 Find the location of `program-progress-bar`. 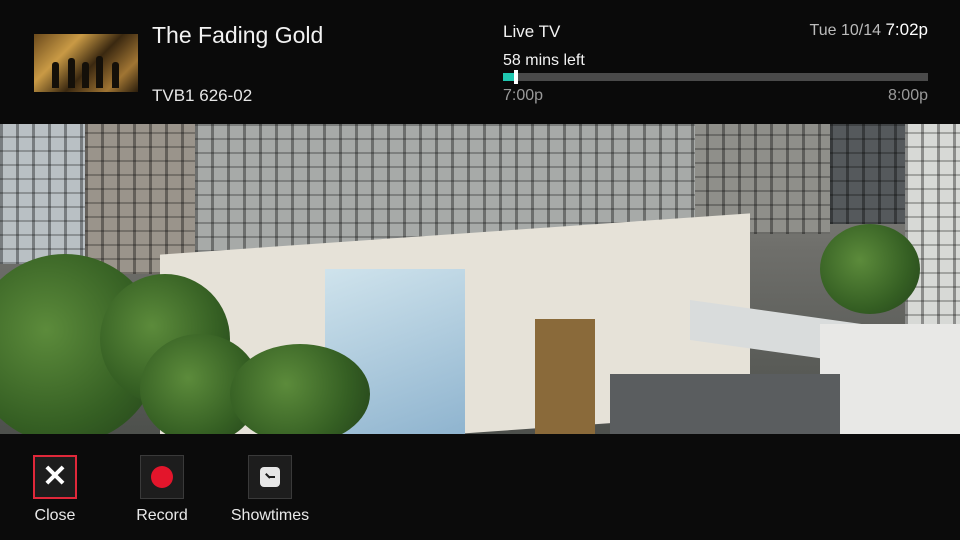

program-progress-bar is located at coordinates (715, 77).